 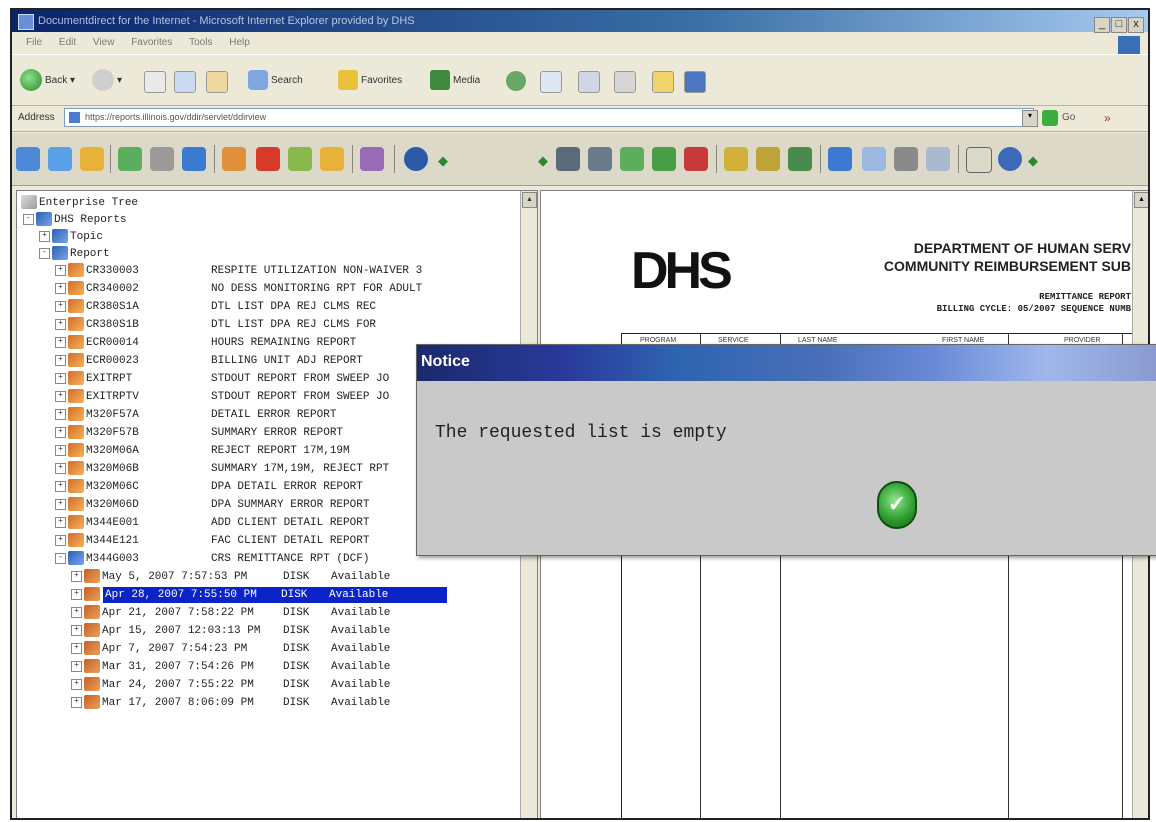 I want to click on tree-report-item: + M320M06D DPA SUMMARY ERROR REPORT, so click(x=212, y=505).